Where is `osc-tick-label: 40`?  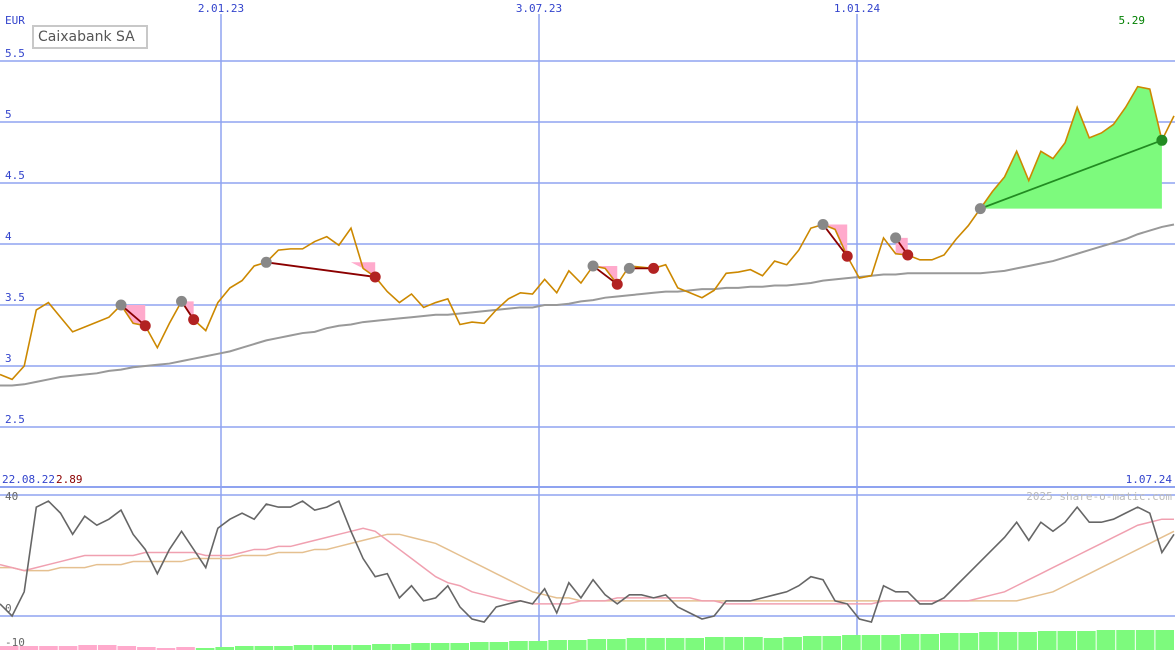 osc-tick-label: 40 is located at coordinates (11, 496).